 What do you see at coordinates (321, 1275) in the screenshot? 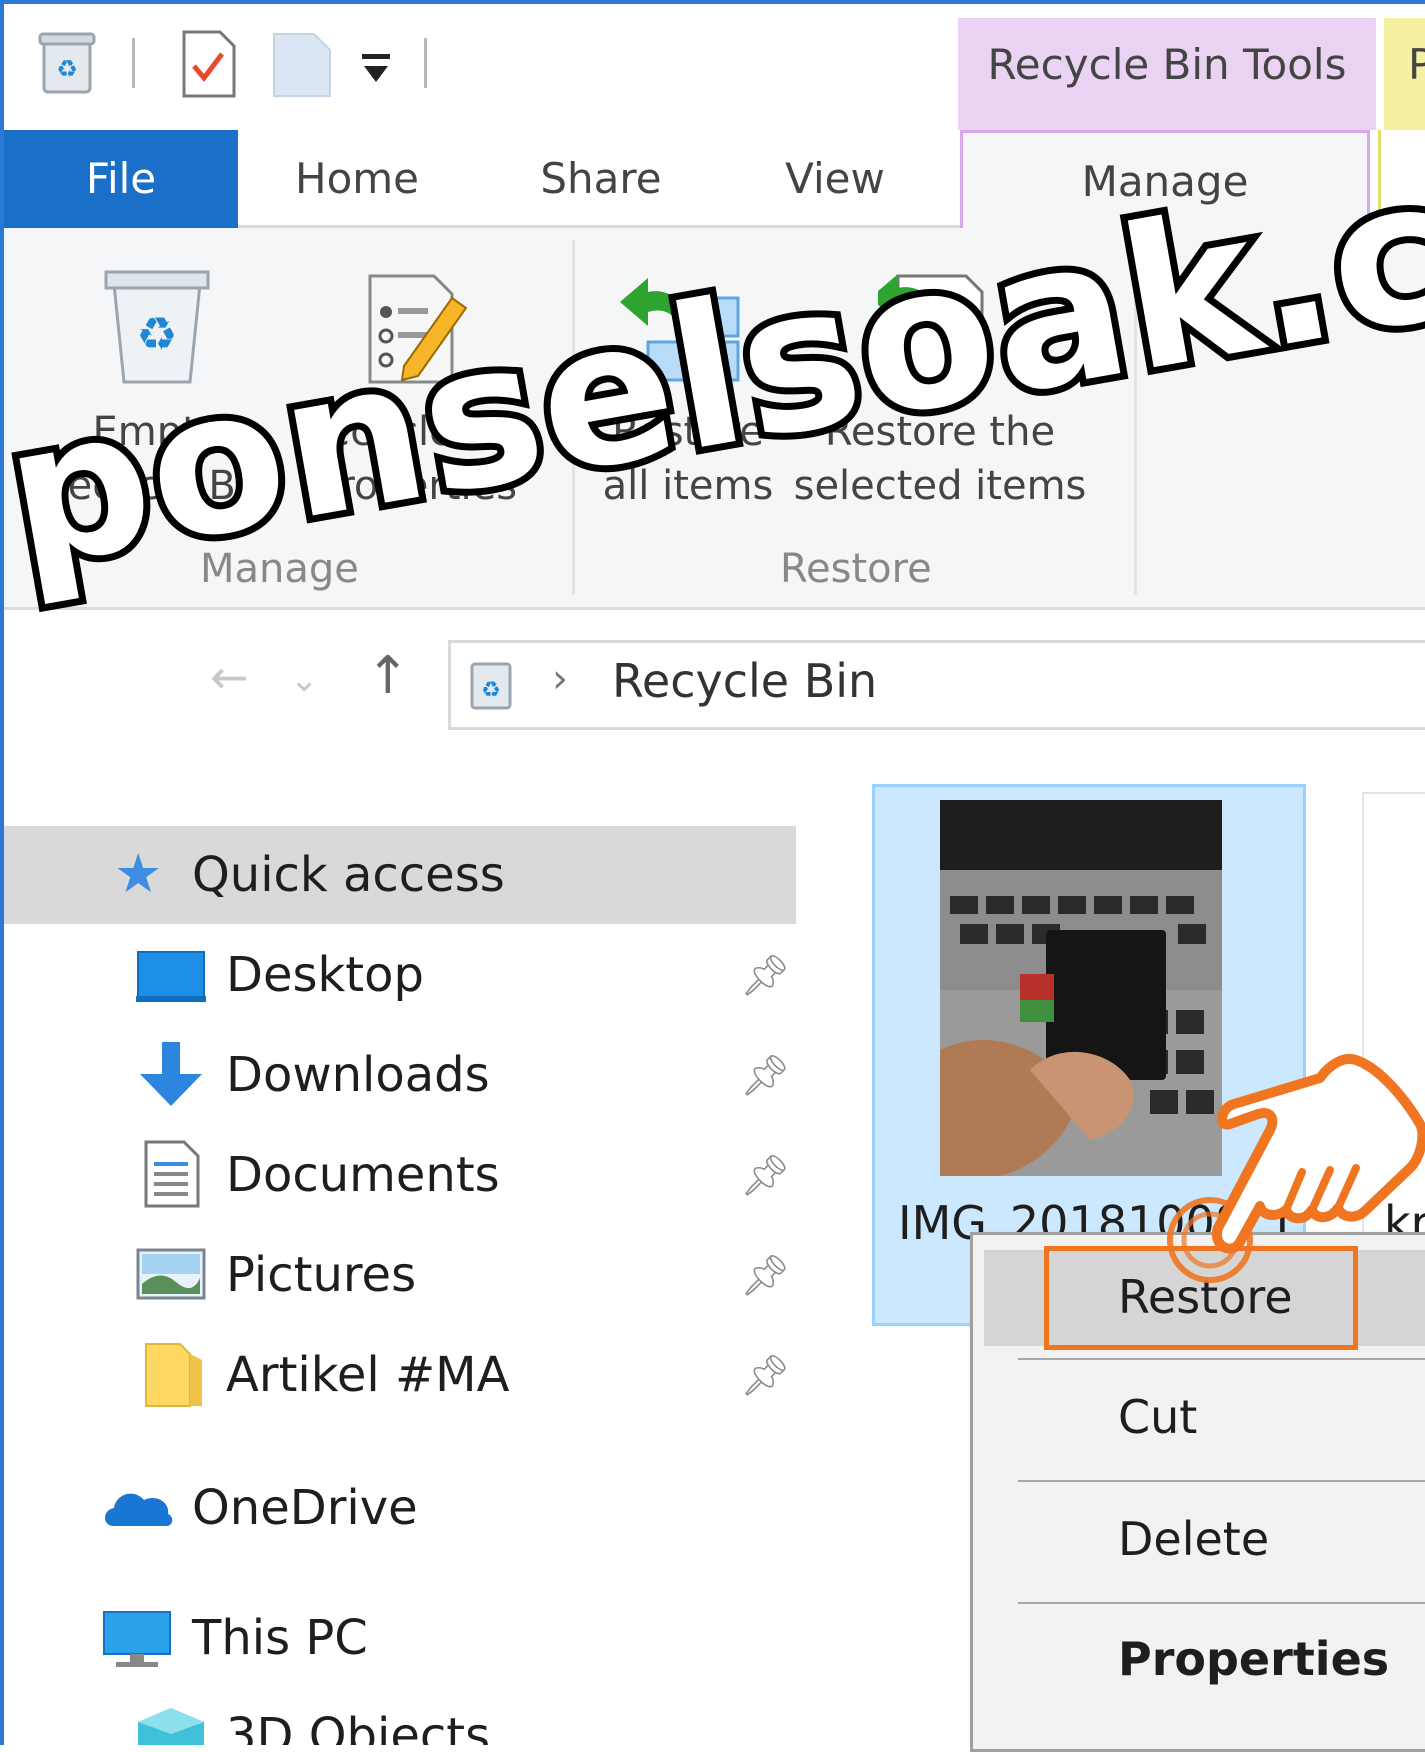
I see `nav-item-pictures: Pictures` at bounding box center [321, 1275].